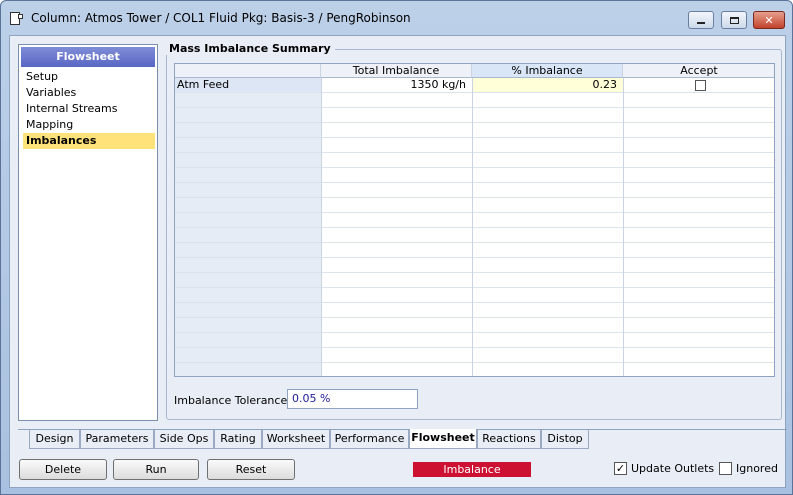 The image size is (793, 495). Describe the element at coordinates (548, 85) in the screenshot. I see `cell-pct-imbalance: 0.23` at that location.